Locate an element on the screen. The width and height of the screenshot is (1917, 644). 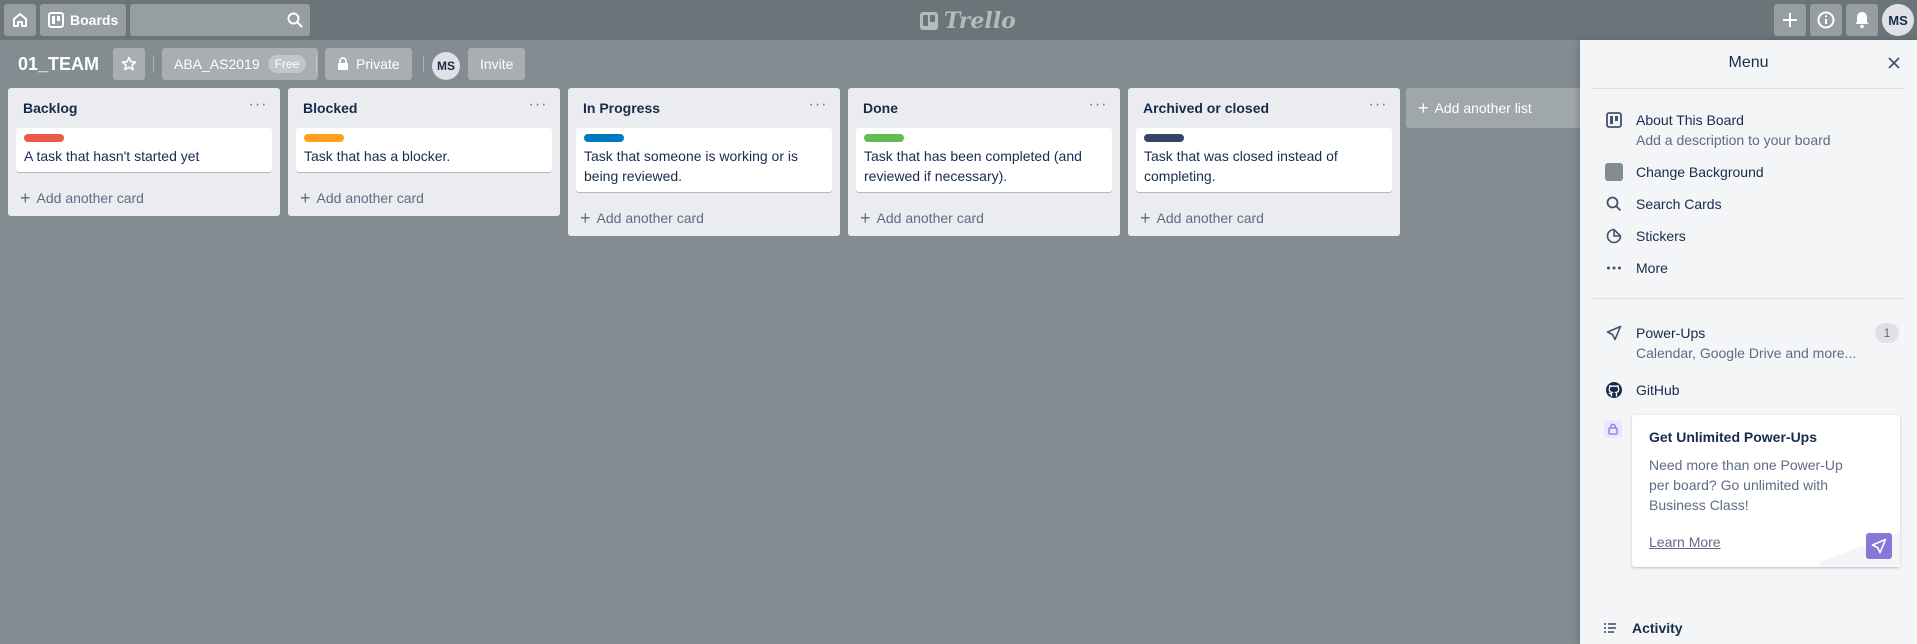
search-cards-item: Search Cards is located at coordinates (1748, 205).